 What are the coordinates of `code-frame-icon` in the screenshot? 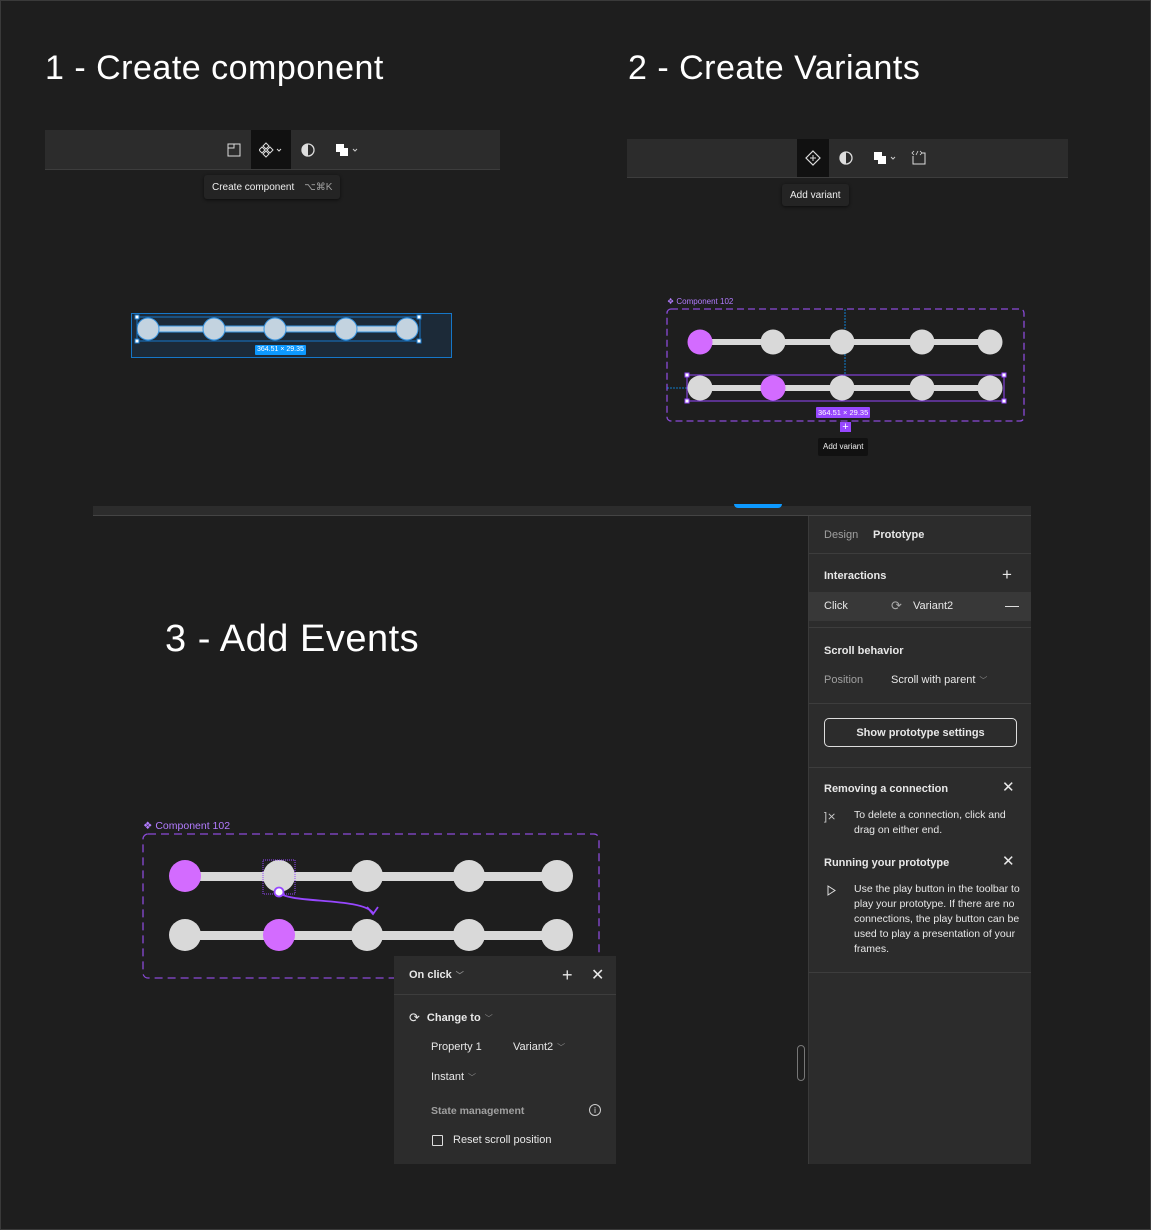 It's located at (918, 157).